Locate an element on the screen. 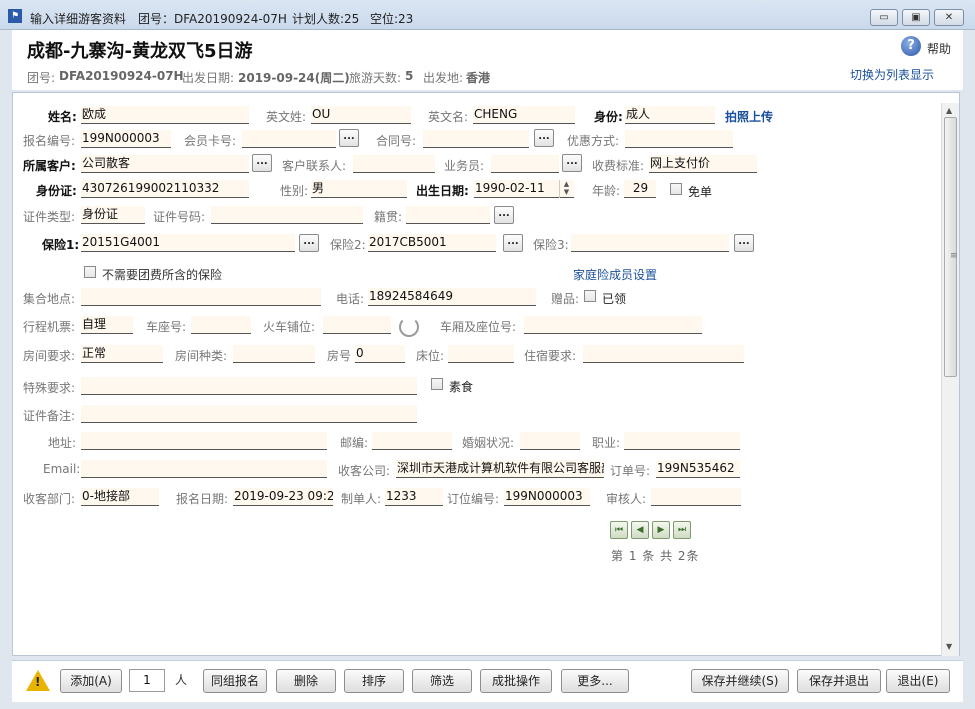  member-card-field is located at coordinates (289, 139).